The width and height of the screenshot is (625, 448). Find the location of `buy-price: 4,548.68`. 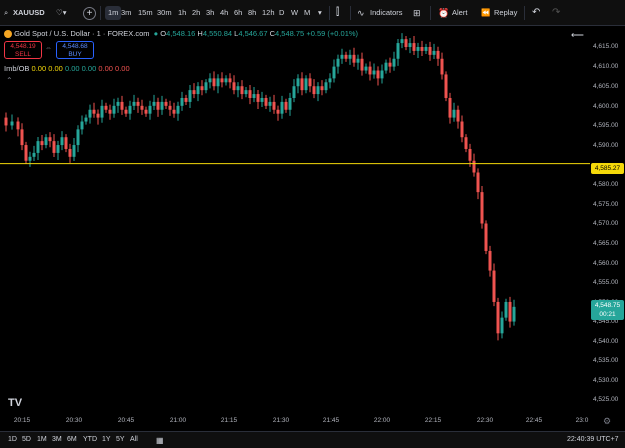

buy-price: 4,548.68 is located at coordinates (75, 46).